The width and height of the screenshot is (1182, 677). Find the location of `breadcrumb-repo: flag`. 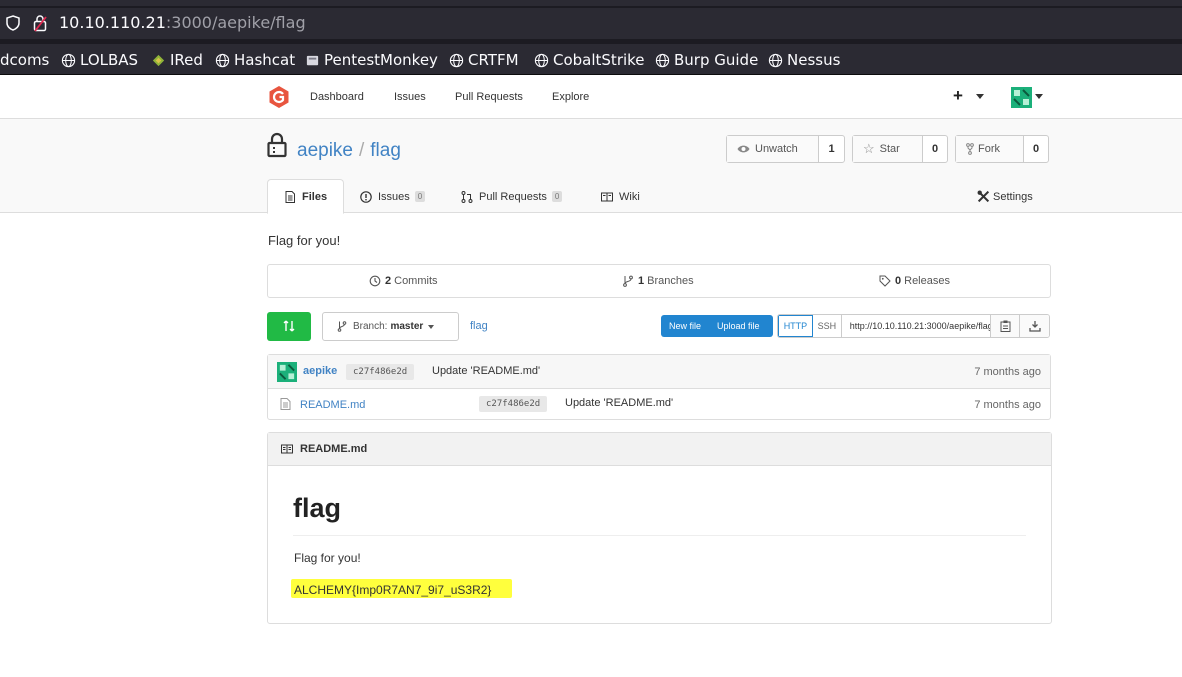

breadcrumb-repo: flag is located at coordinates (479, 326).